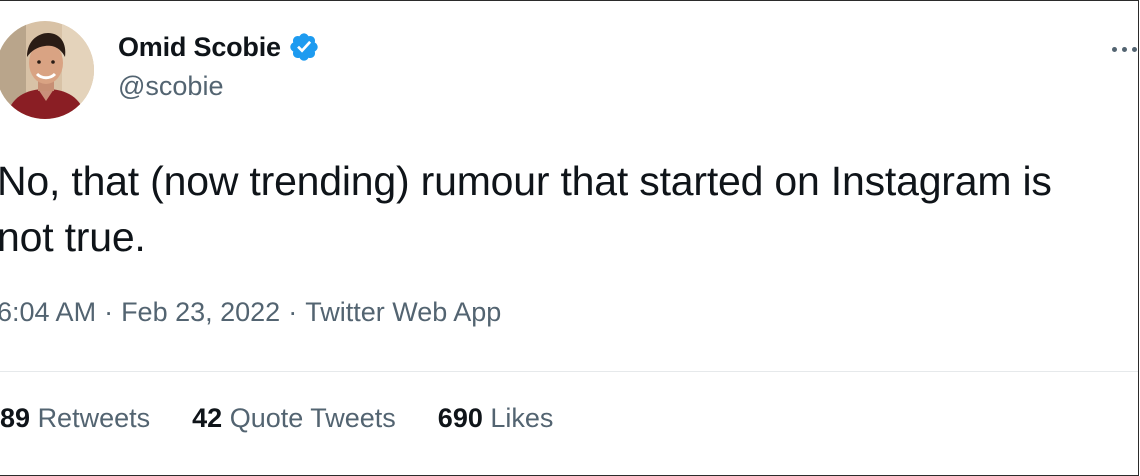 The image size is (1140, 476). What do you see at coordinates (15, 418) in the screenshot?
I see `retweets-count: 89` at bounding box center [15, 418].